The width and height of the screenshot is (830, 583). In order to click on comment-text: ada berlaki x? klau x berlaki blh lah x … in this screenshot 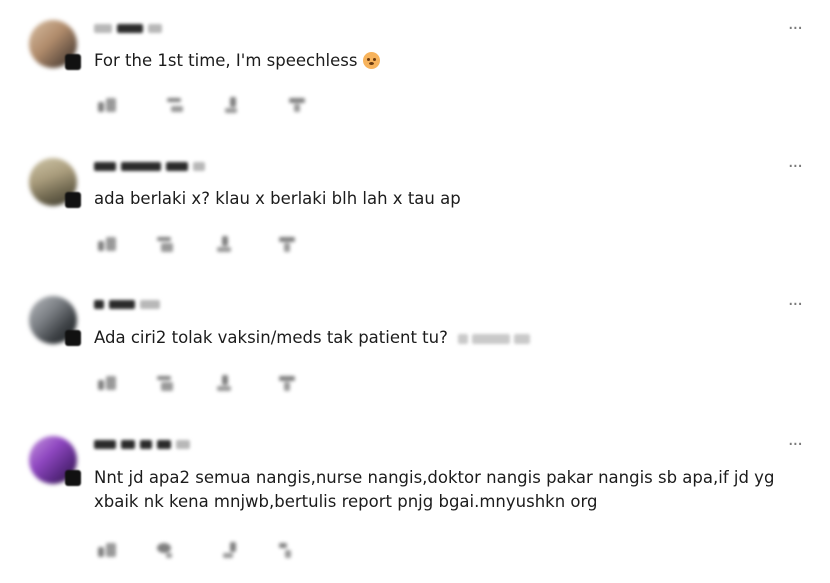, I will do `click(450, 199)`.